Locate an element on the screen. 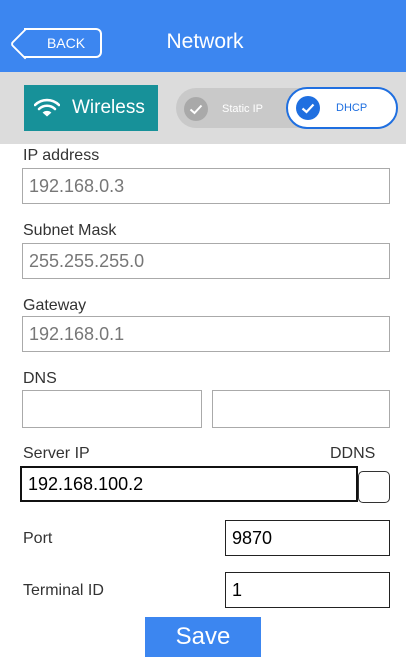  gateway-label: Gateway is located at coordinates (55, 305).